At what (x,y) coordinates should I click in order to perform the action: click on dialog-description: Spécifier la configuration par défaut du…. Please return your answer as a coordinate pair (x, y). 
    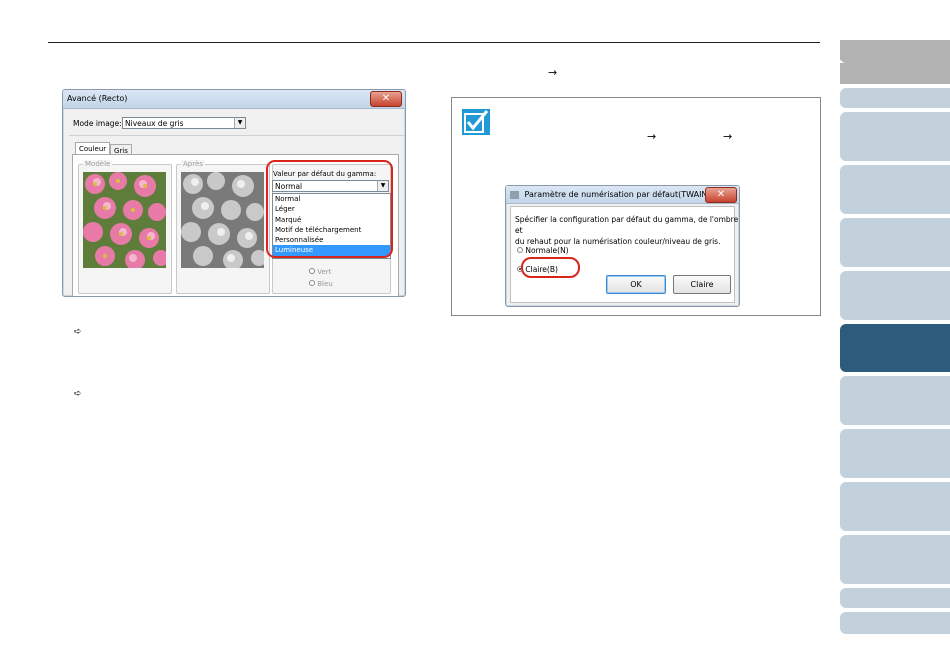
    Looking at the image, I should click on (627, 230).